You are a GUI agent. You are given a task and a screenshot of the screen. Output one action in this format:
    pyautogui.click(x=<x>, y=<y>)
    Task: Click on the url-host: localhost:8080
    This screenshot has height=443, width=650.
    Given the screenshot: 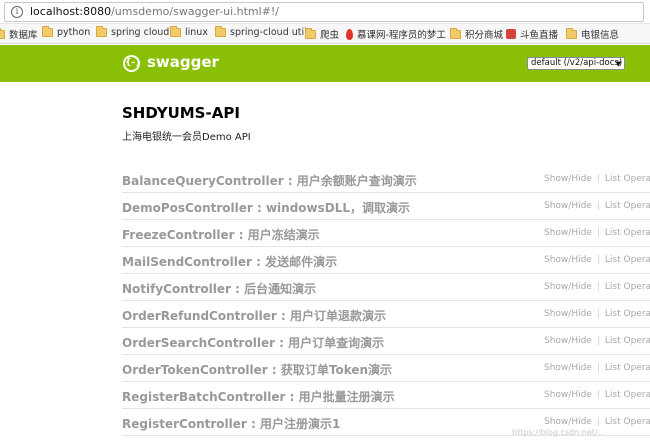 What is the action you would take?
    pyautogui.click(x=71, y=11)
    